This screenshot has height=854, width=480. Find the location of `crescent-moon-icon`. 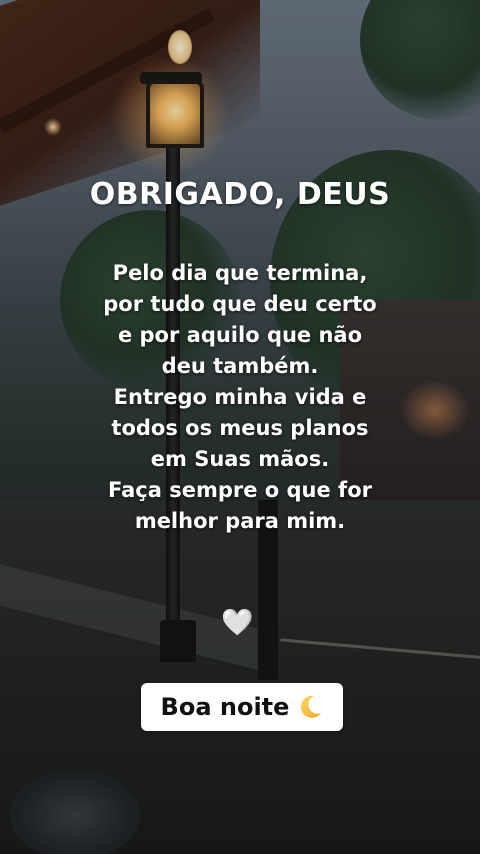

crescent-moon-icon is located at coordinates (310, 707).